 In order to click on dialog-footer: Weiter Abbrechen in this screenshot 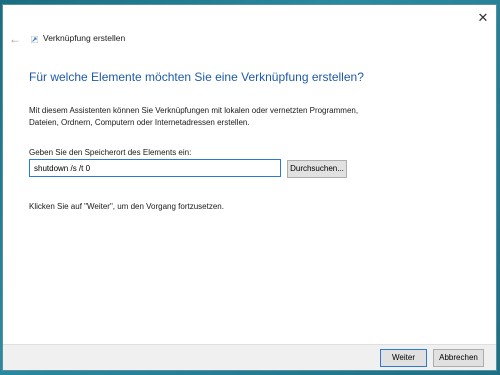, I will do `click(249, 357)`.